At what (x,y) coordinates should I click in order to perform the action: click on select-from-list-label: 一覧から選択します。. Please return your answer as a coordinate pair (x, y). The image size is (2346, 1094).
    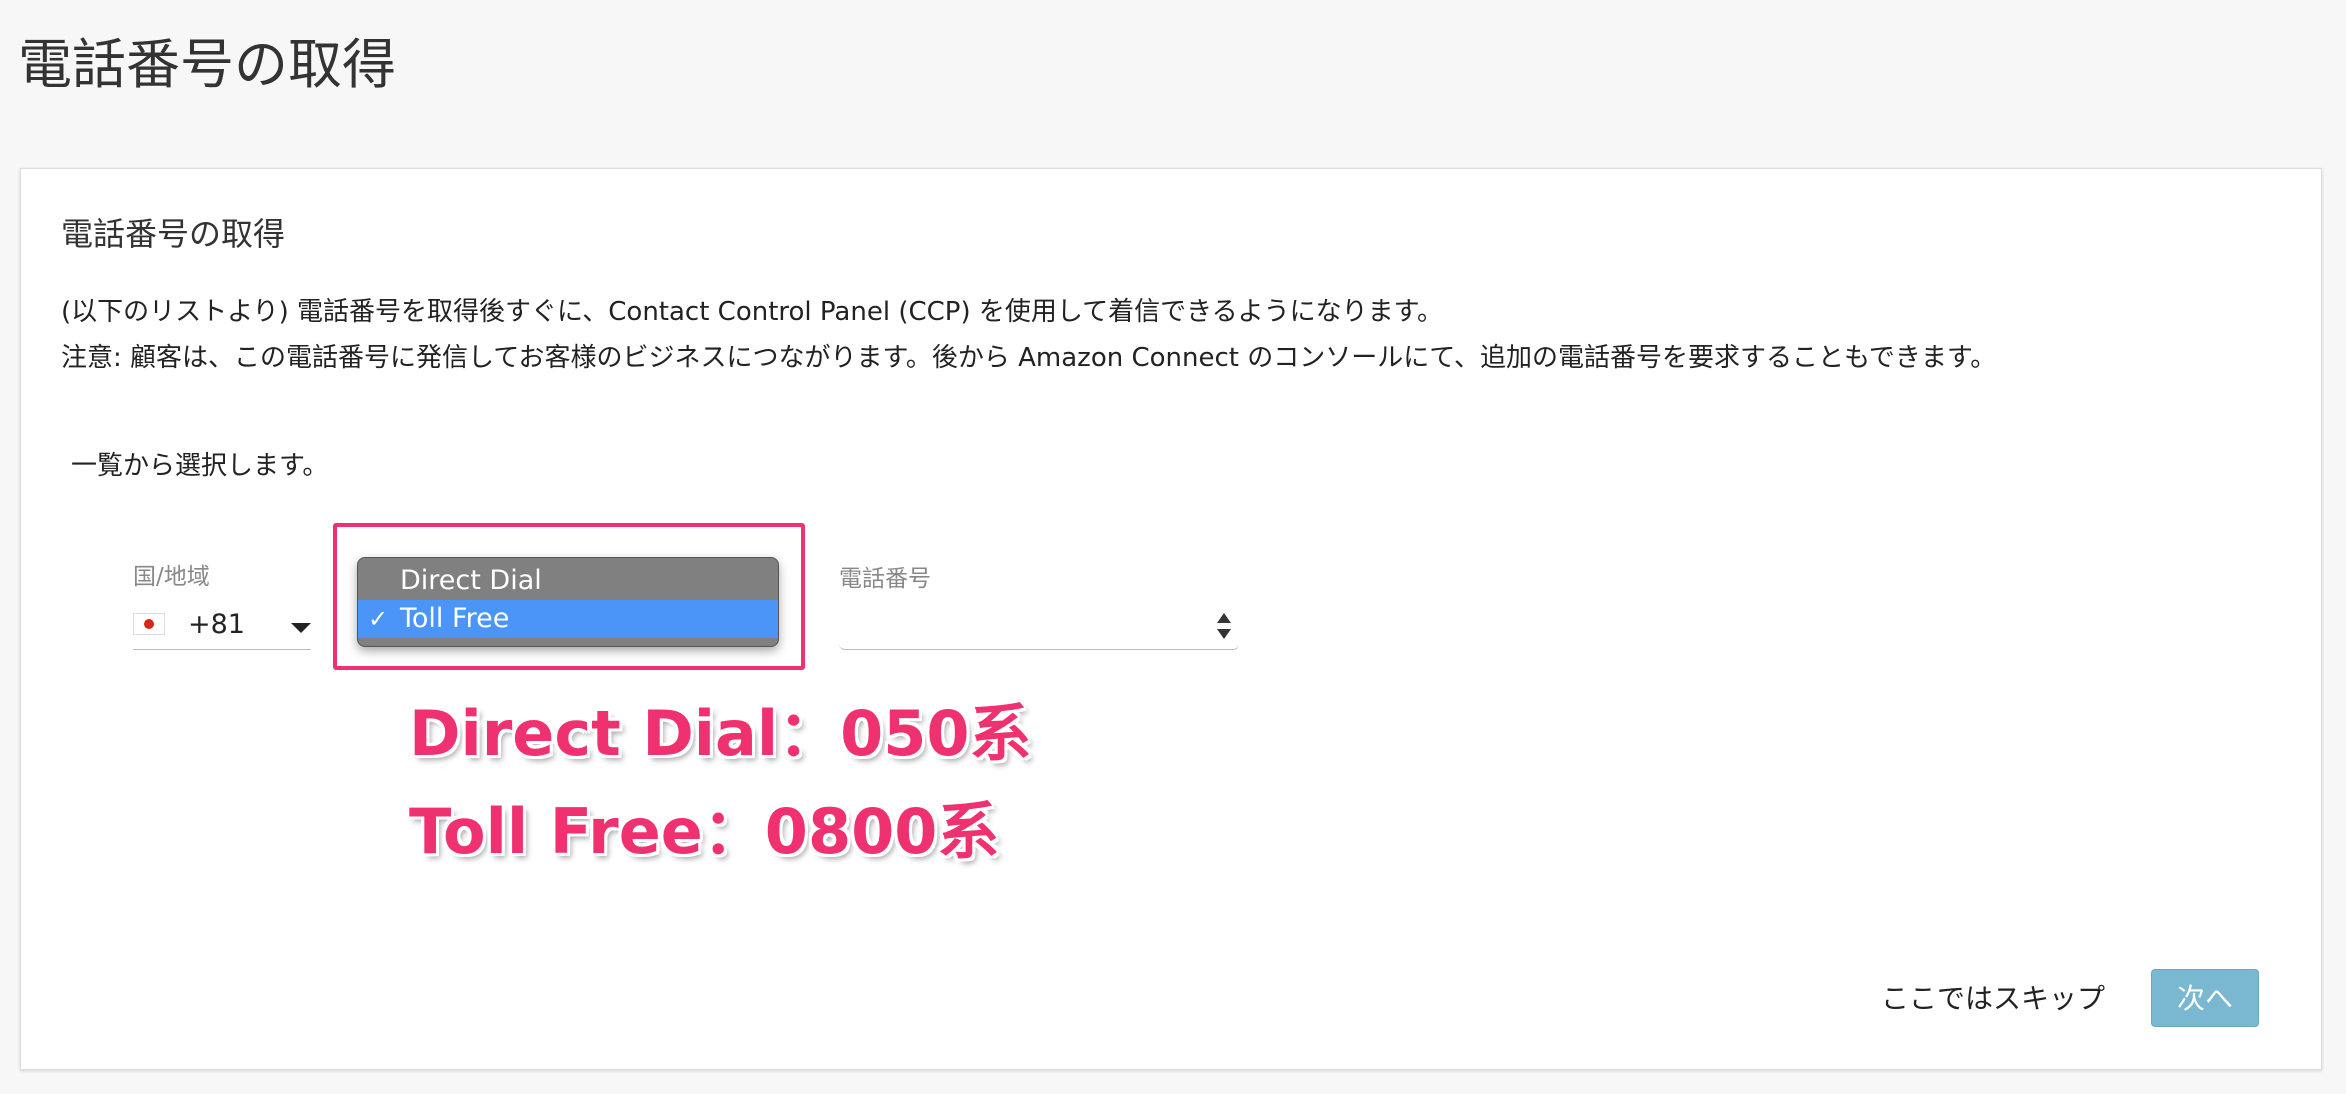
    Looking at the image, I should click on (200, 466).